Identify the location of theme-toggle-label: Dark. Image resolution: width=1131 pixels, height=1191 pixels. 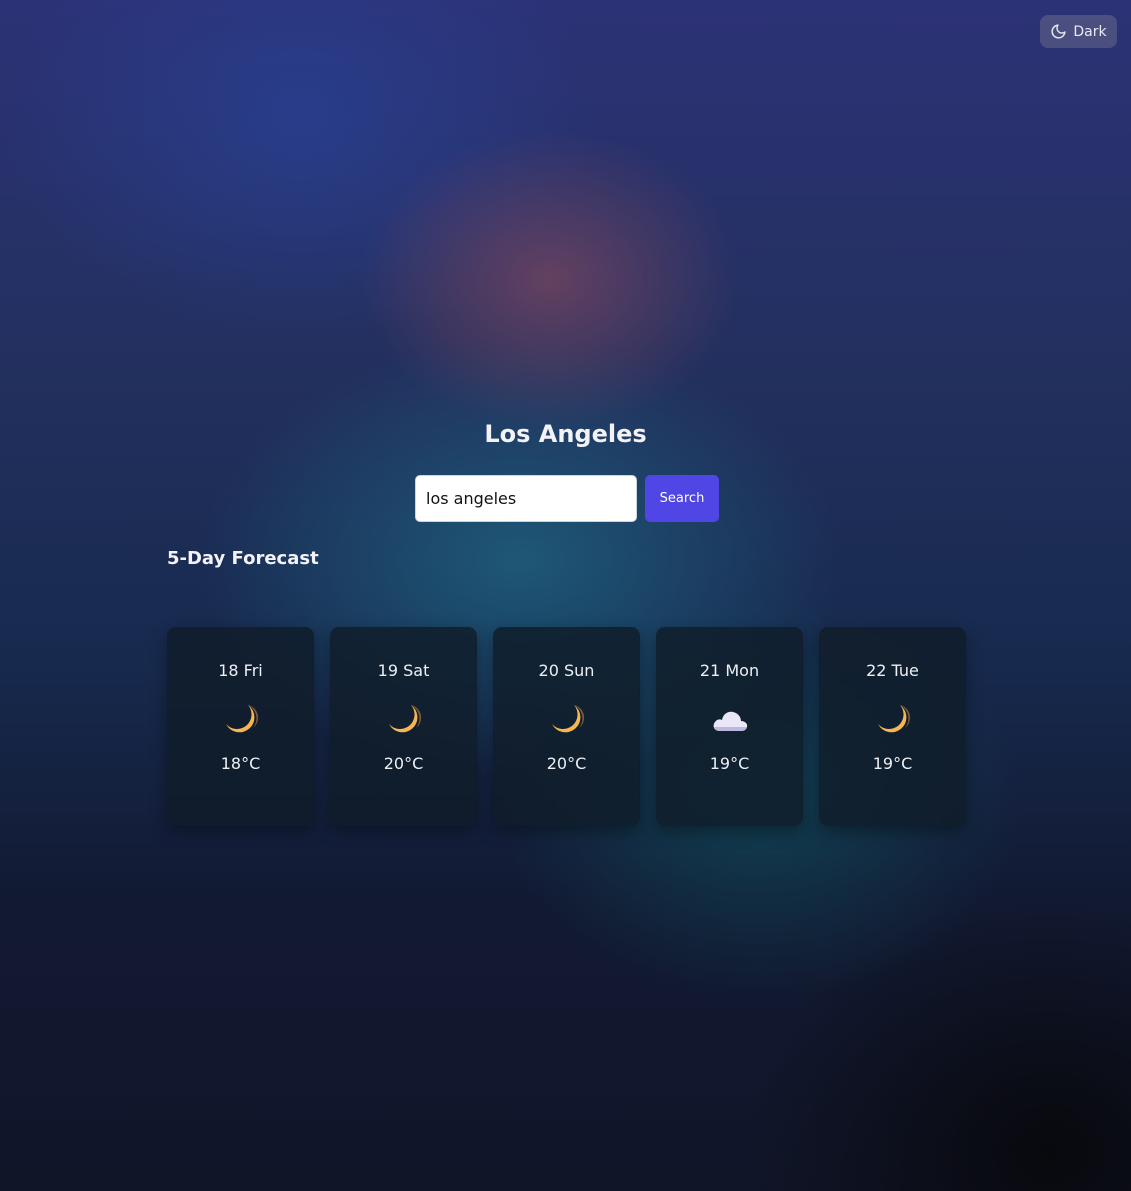
(1090, 31).